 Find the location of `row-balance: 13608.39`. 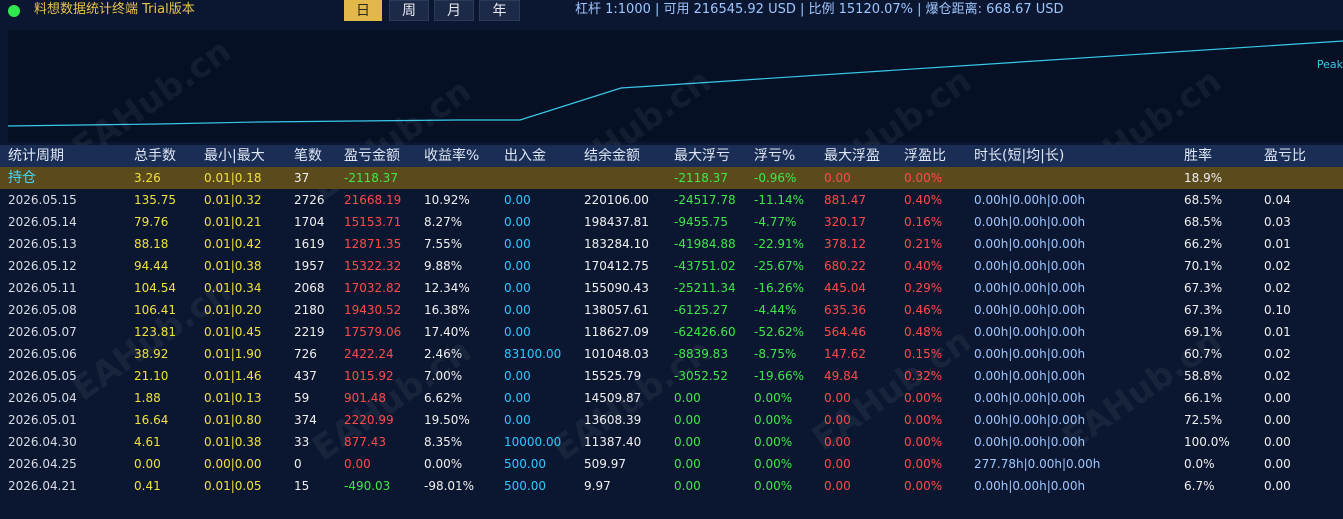

row-balance: 13608.39 is located at coordinates (613, 420).